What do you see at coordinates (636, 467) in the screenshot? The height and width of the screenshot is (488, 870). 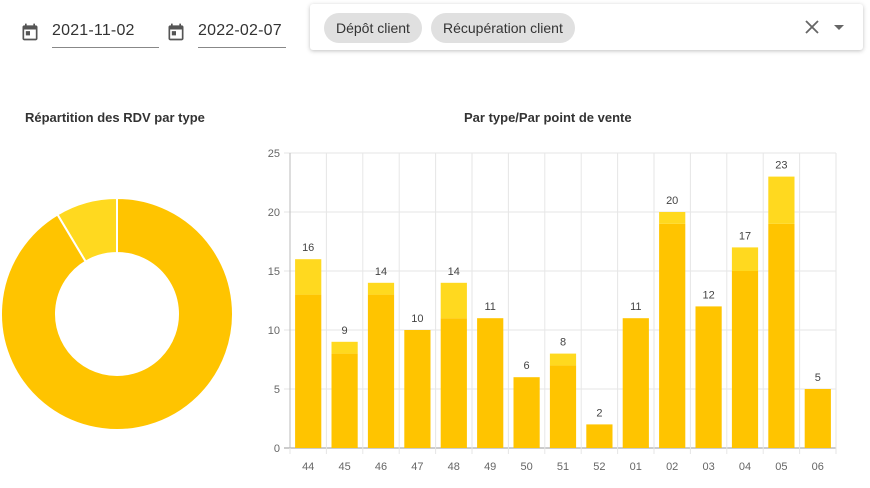 I see `x-tick-label: 01` at bounding box center [636, 467].